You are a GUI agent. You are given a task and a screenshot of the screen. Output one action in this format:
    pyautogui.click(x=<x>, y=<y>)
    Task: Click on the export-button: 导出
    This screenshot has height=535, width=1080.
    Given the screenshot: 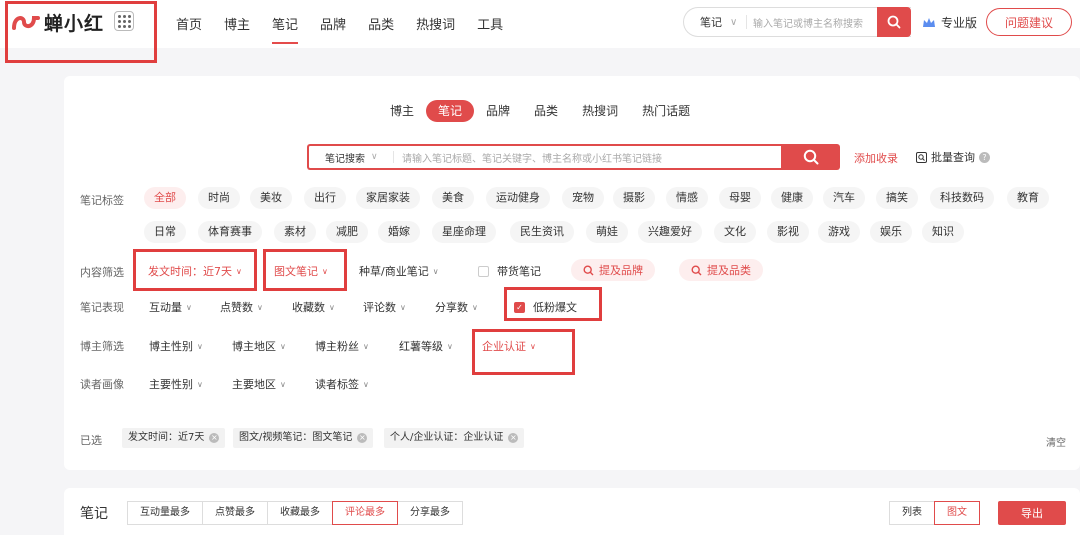 What is the action you would take?
    pyautogui.click(x=1032, y=513)
    